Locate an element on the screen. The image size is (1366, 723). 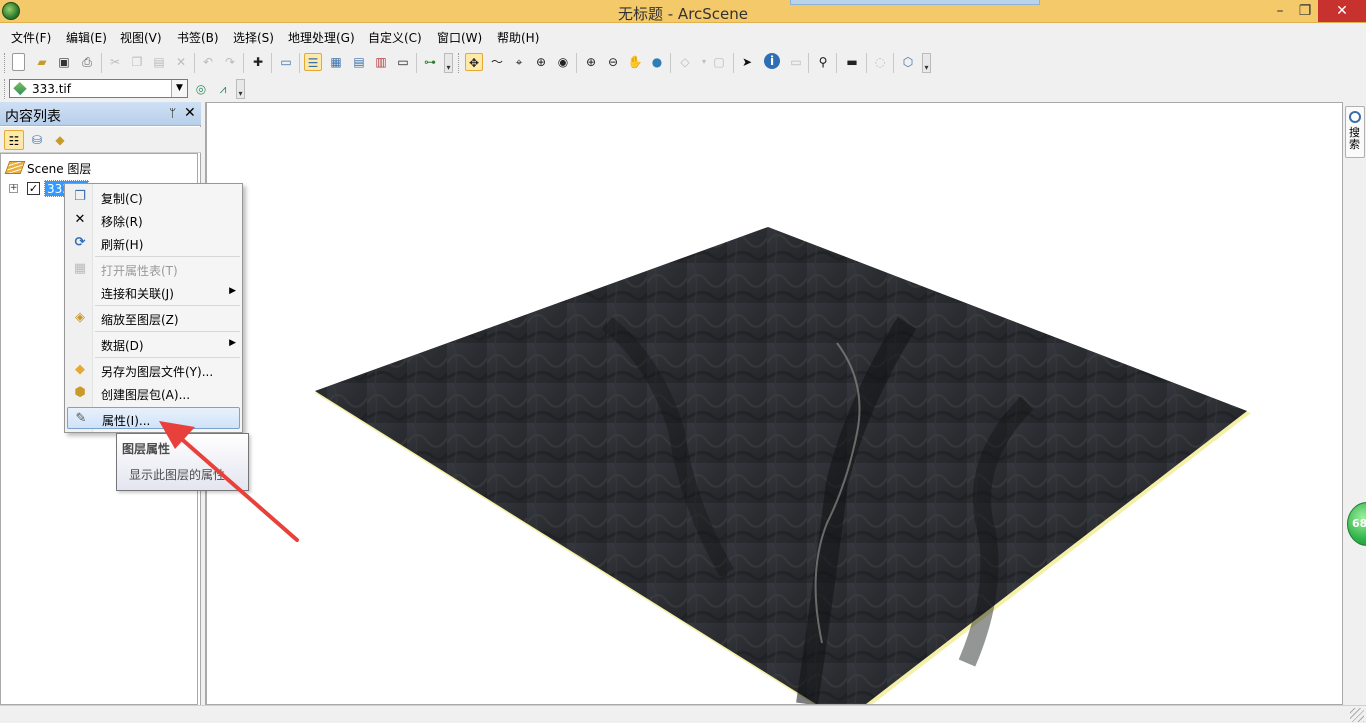
menu-item-data: 数据(D) ▶ is located at coordinates (153, 344).